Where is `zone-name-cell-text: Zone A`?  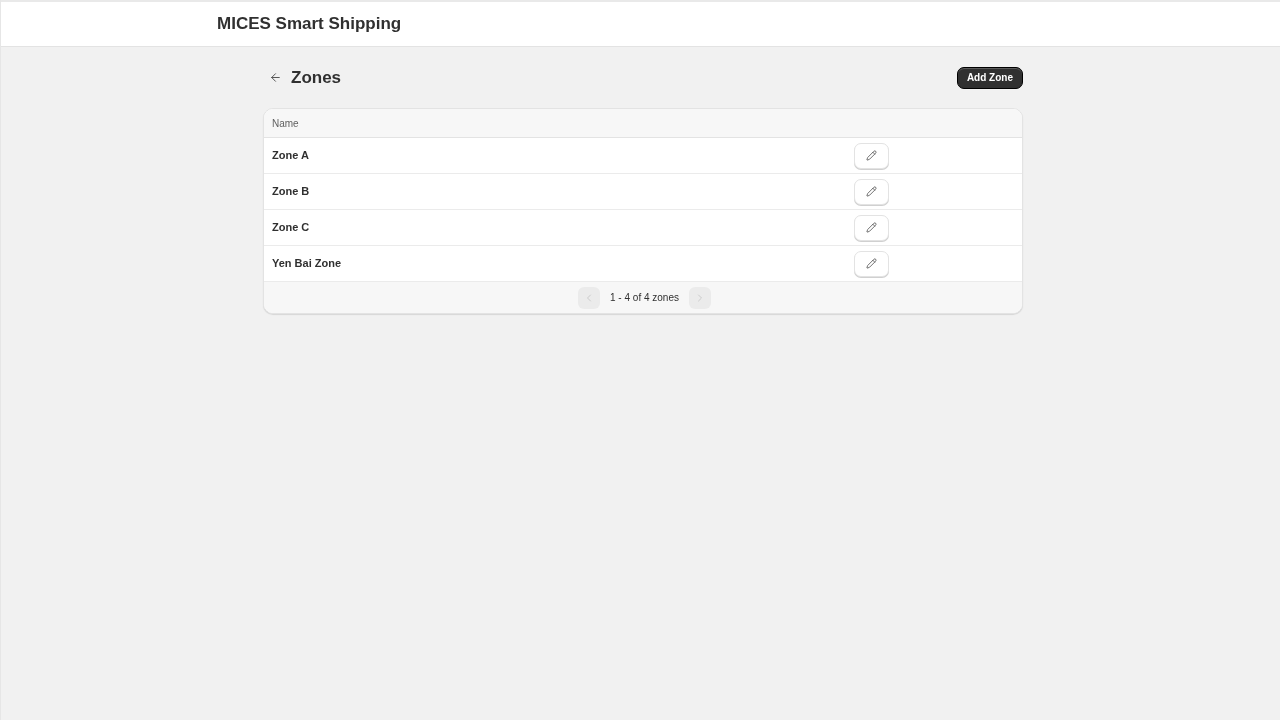 zone-name-cell-text: Zone A is located at coordinates (290, 156).